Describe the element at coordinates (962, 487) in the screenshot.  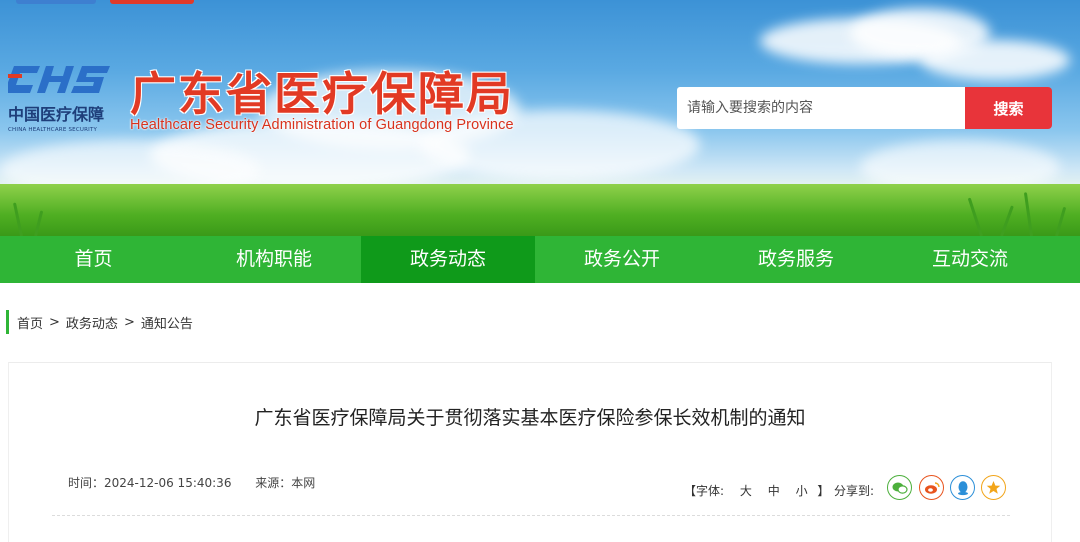
I see `qq-icon` at that location.